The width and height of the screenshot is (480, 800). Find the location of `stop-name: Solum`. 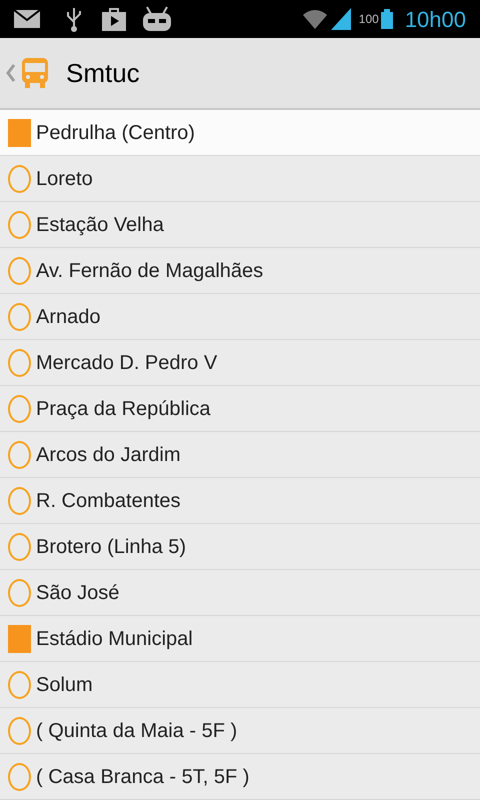

stop-name: Solum is located at coordinates (64, 685).